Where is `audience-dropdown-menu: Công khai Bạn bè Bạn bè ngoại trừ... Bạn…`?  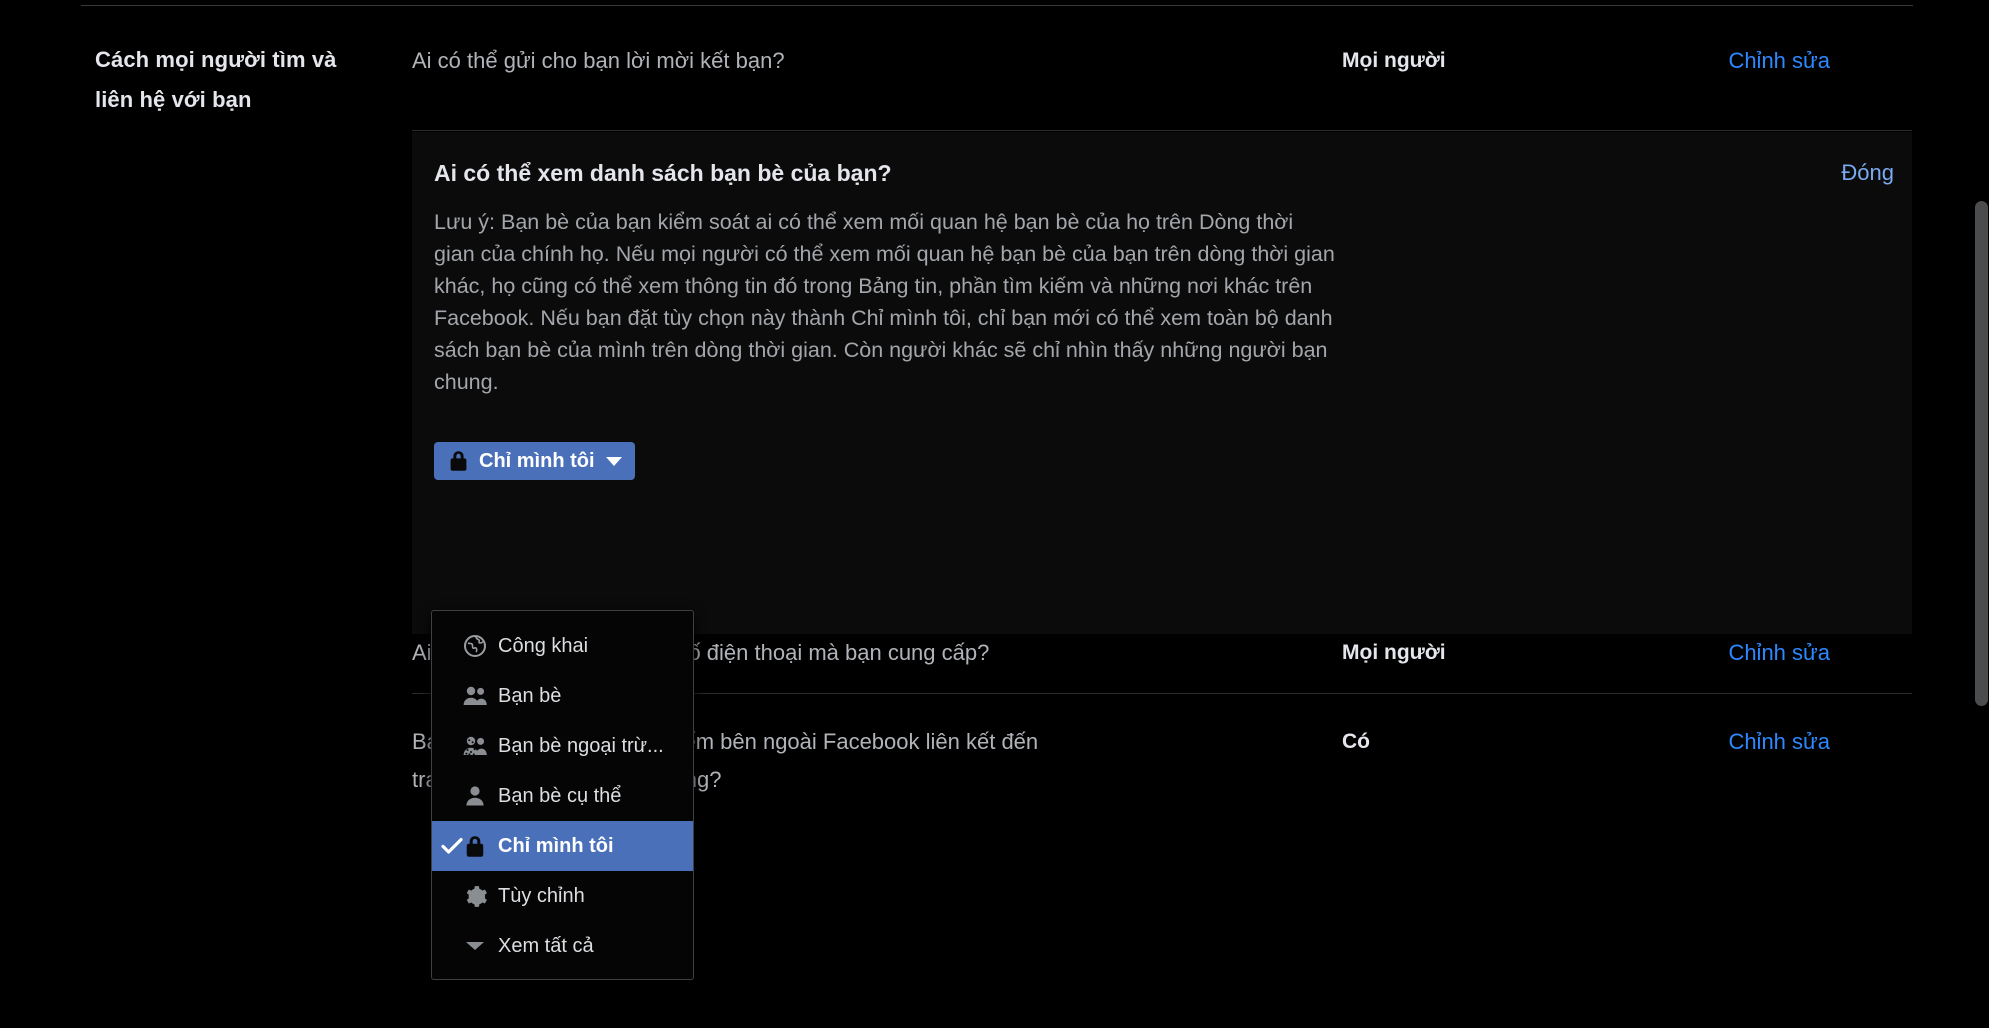
audience-dropdown-menu: Công khai Bạn bè Bạn bè ngoại trừ... Bạn… is located at coordinates (562, 795).